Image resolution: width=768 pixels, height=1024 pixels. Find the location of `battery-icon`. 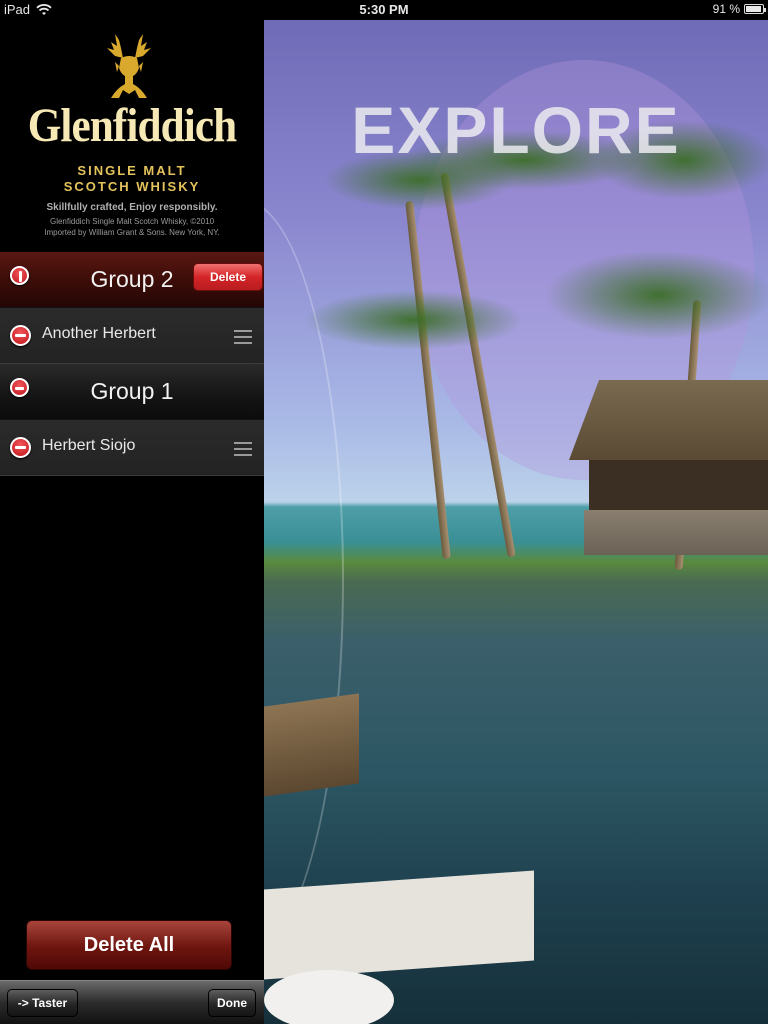

battery-icon is located at coordinates (755, 9).